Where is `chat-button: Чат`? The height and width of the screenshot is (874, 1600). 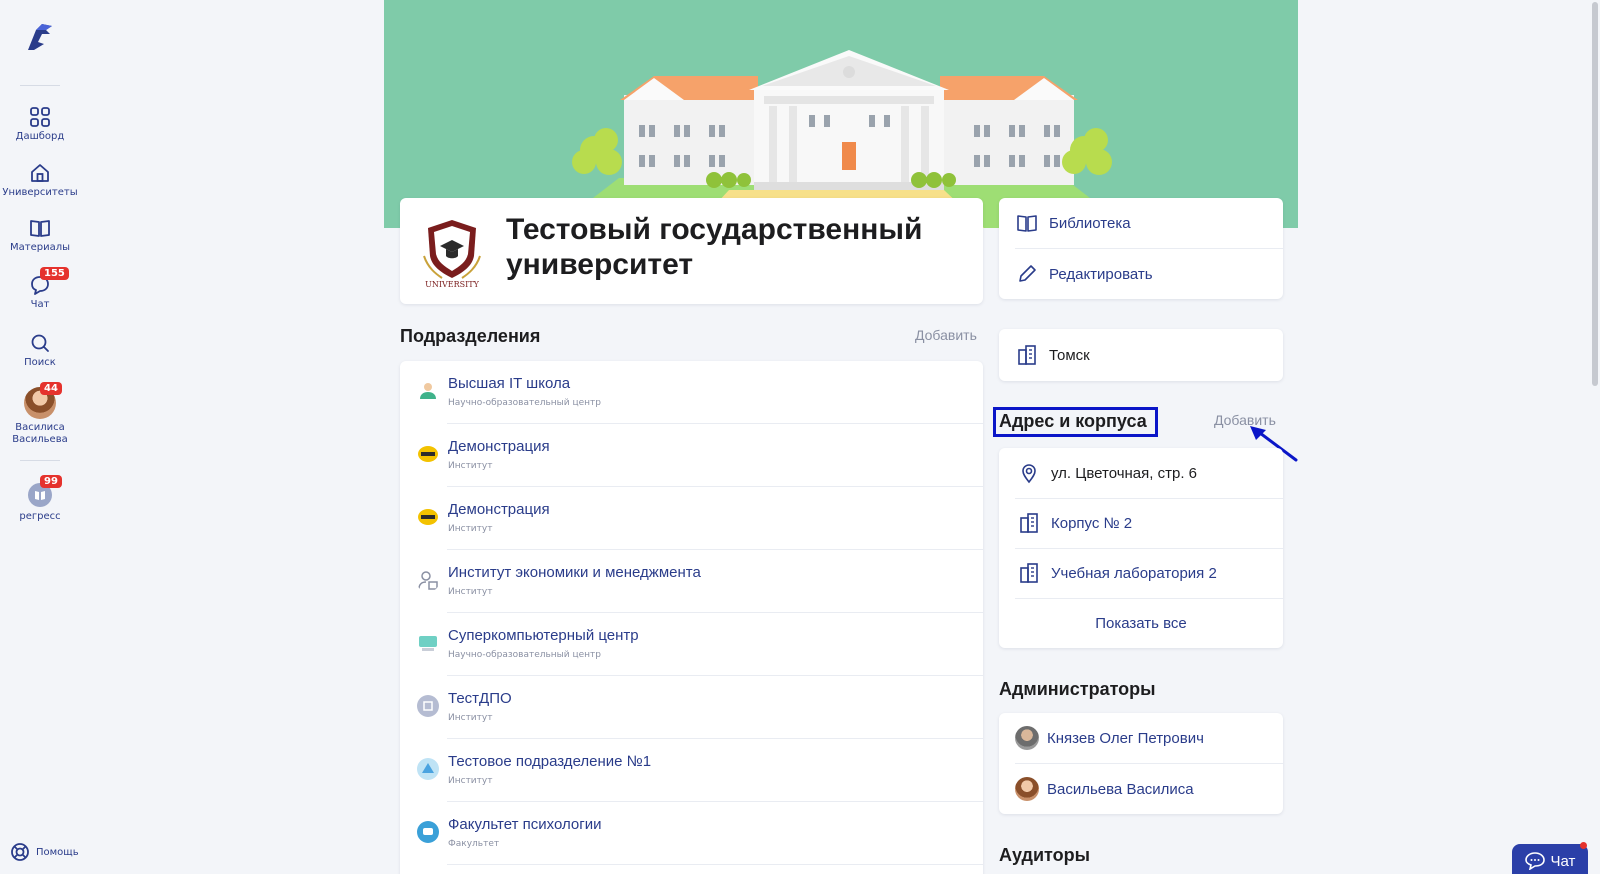 chat-button: Чат is located at coordinates (1550, 859).